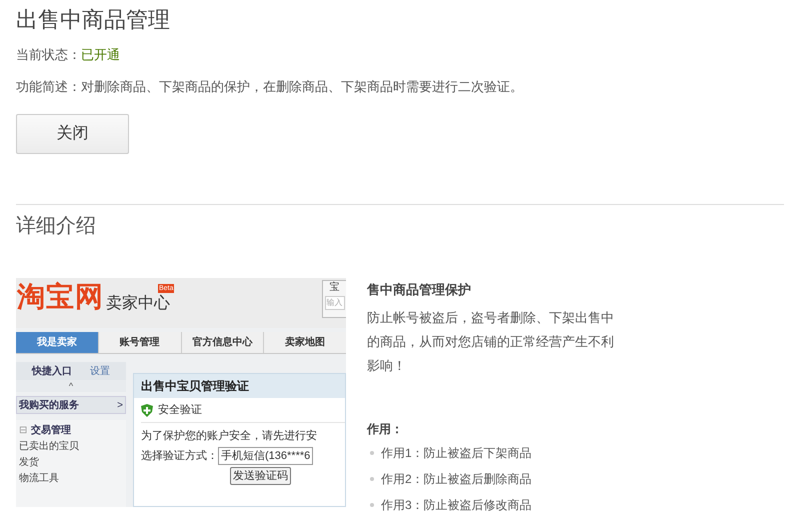 Image resolution: width=800 pixels, height=518 pixels. I want to click on status-label: 当前状态：, so click(48, 55).